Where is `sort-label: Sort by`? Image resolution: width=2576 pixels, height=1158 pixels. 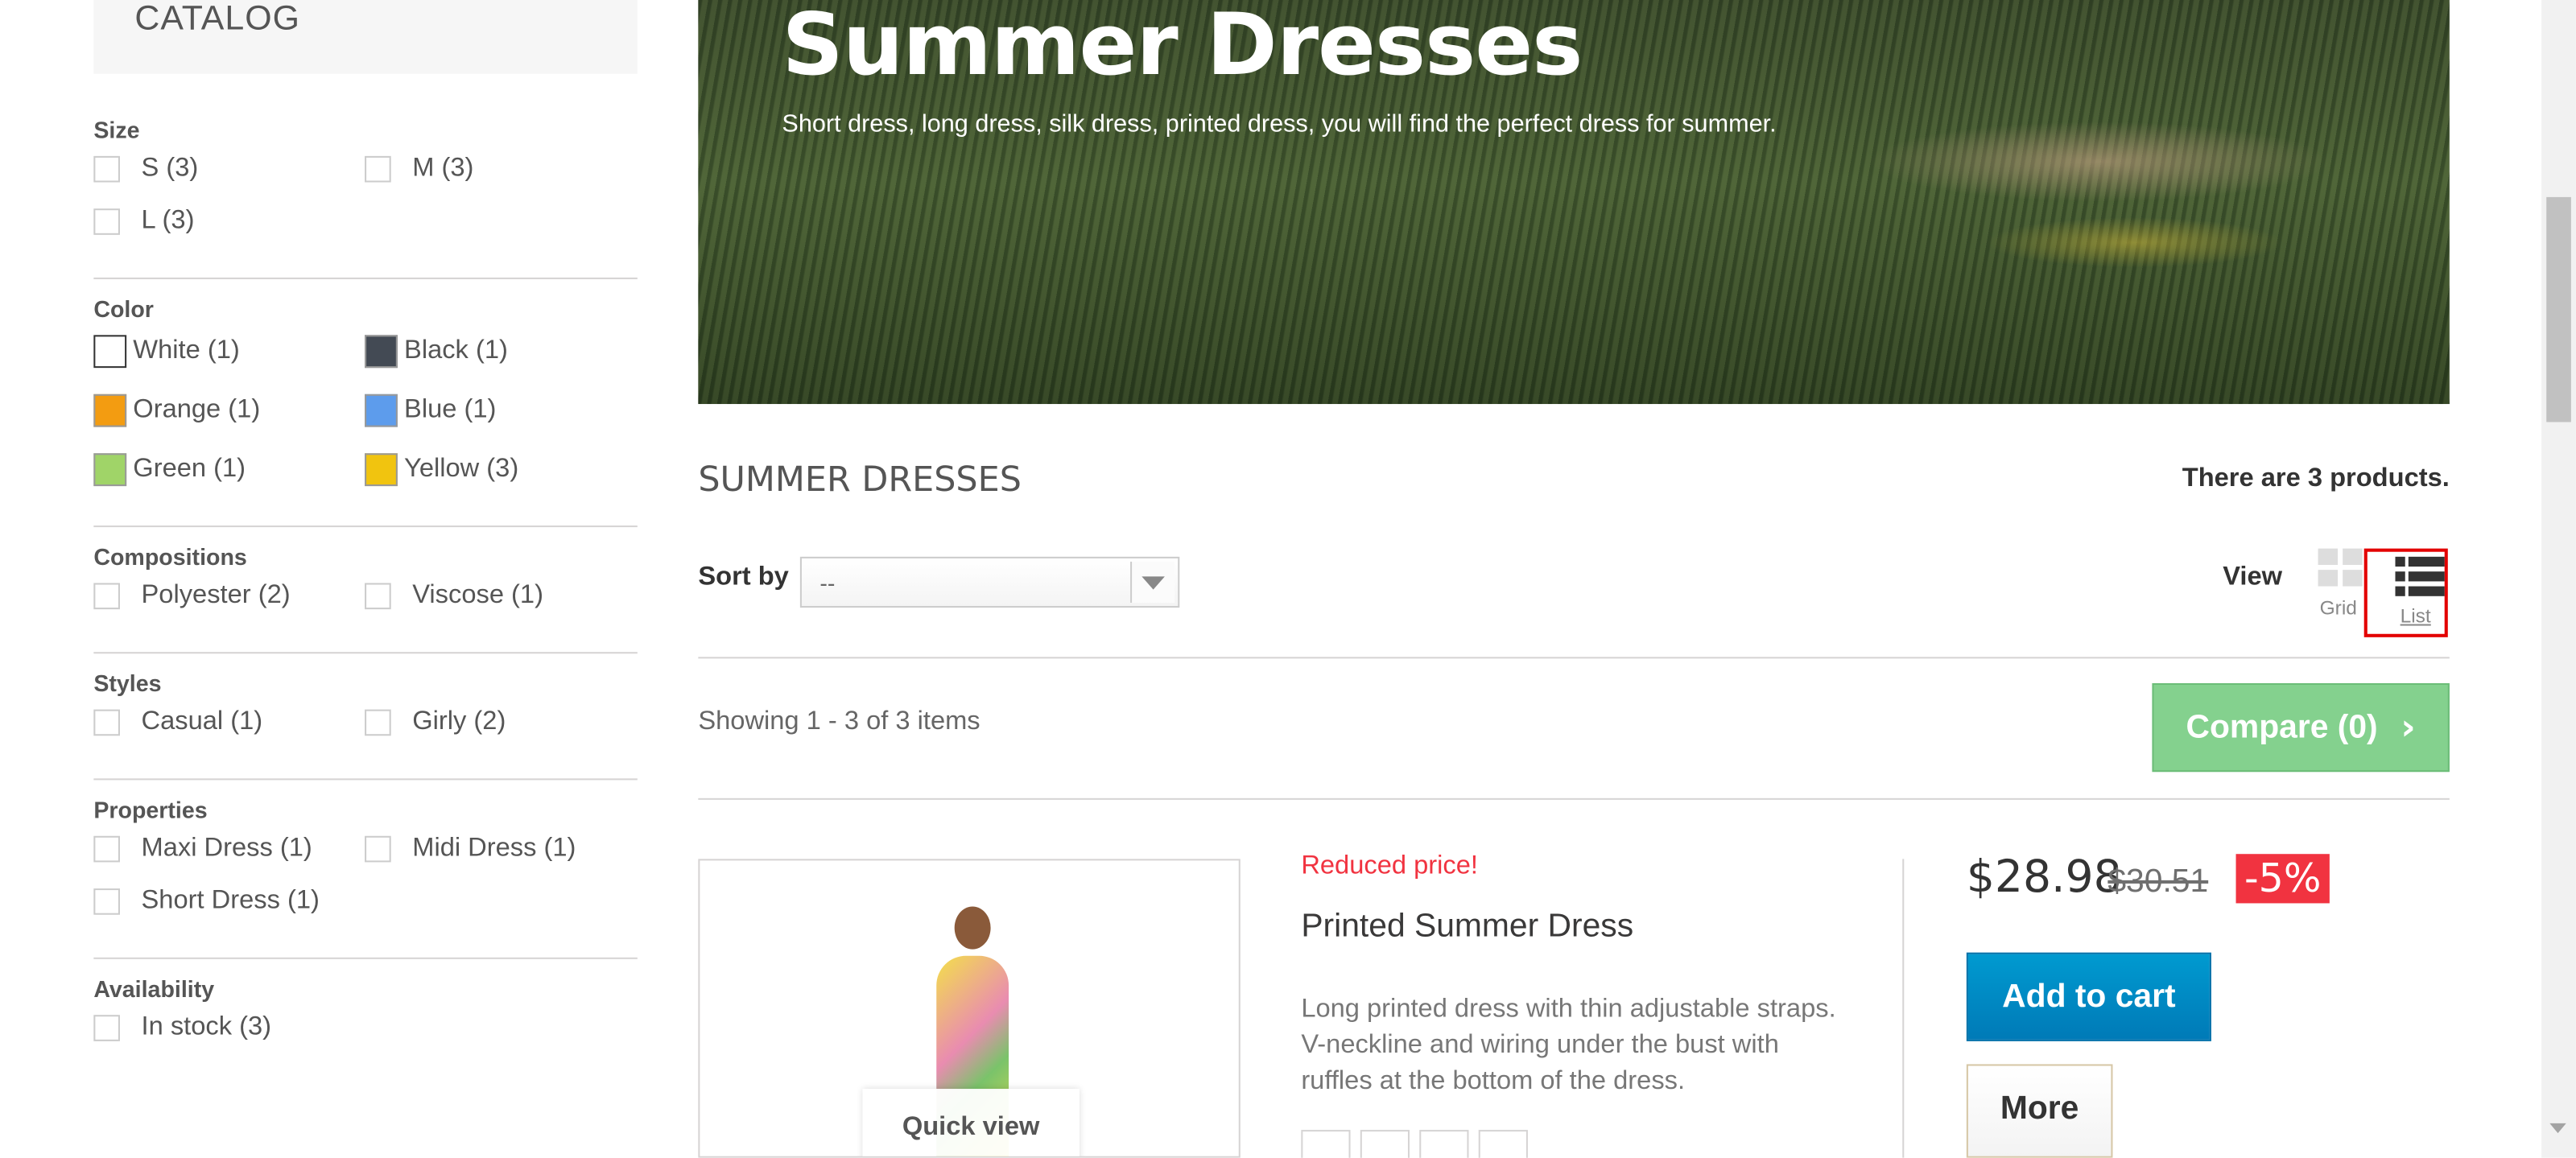
sort-label: Sort by is located at coordinates (743, 577).